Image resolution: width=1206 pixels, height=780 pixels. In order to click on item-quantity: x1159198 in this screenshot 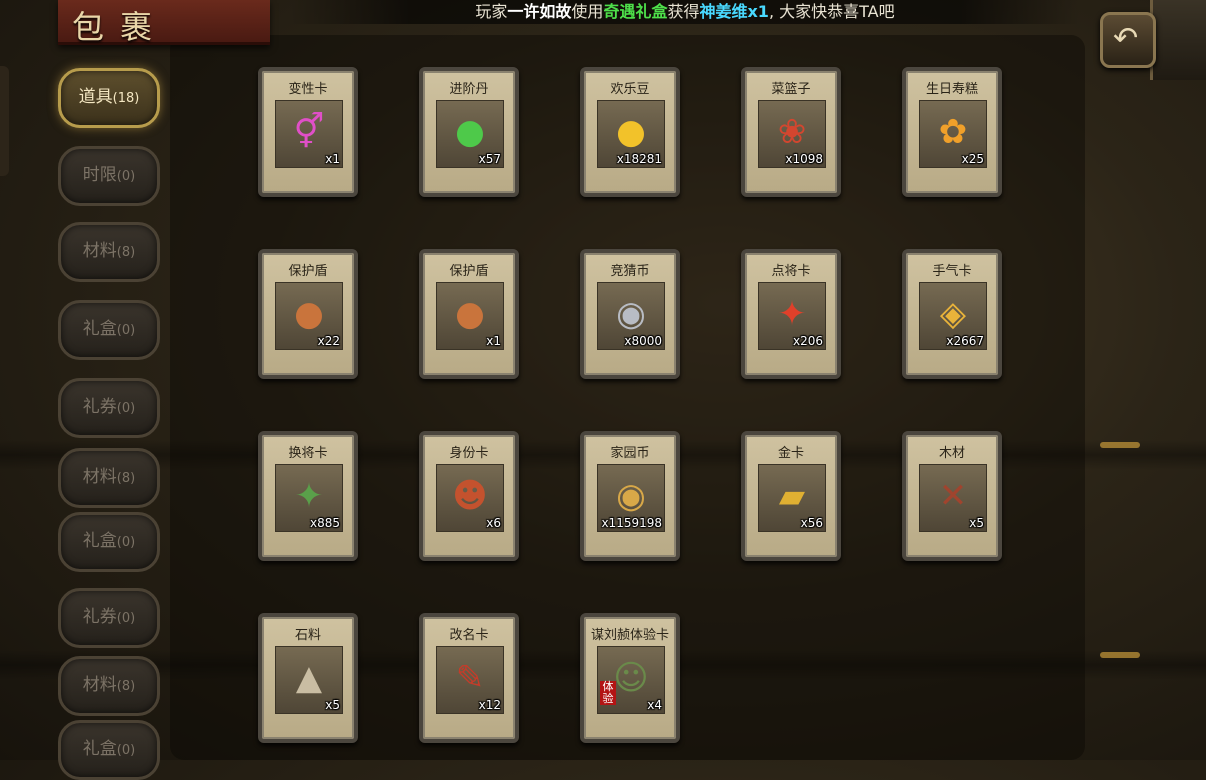, I will do `click(631, 523)`.